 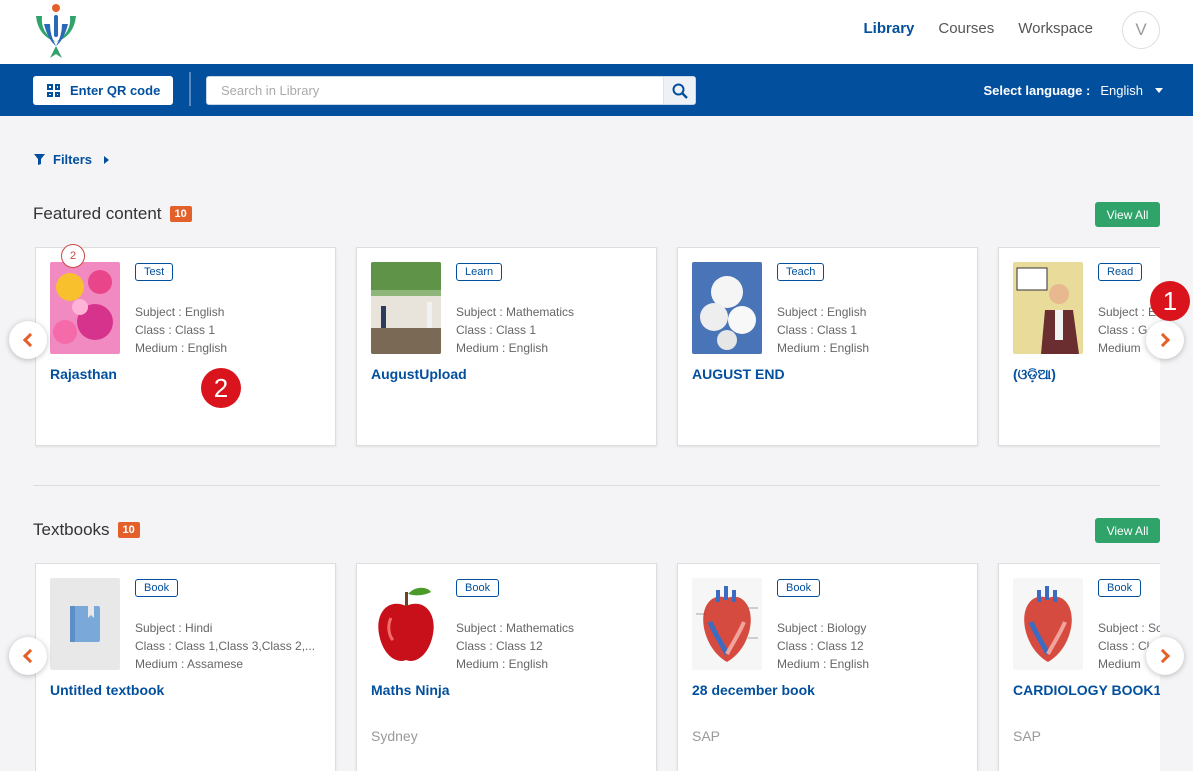 I want to click on divider, so click(x=190, y=89).